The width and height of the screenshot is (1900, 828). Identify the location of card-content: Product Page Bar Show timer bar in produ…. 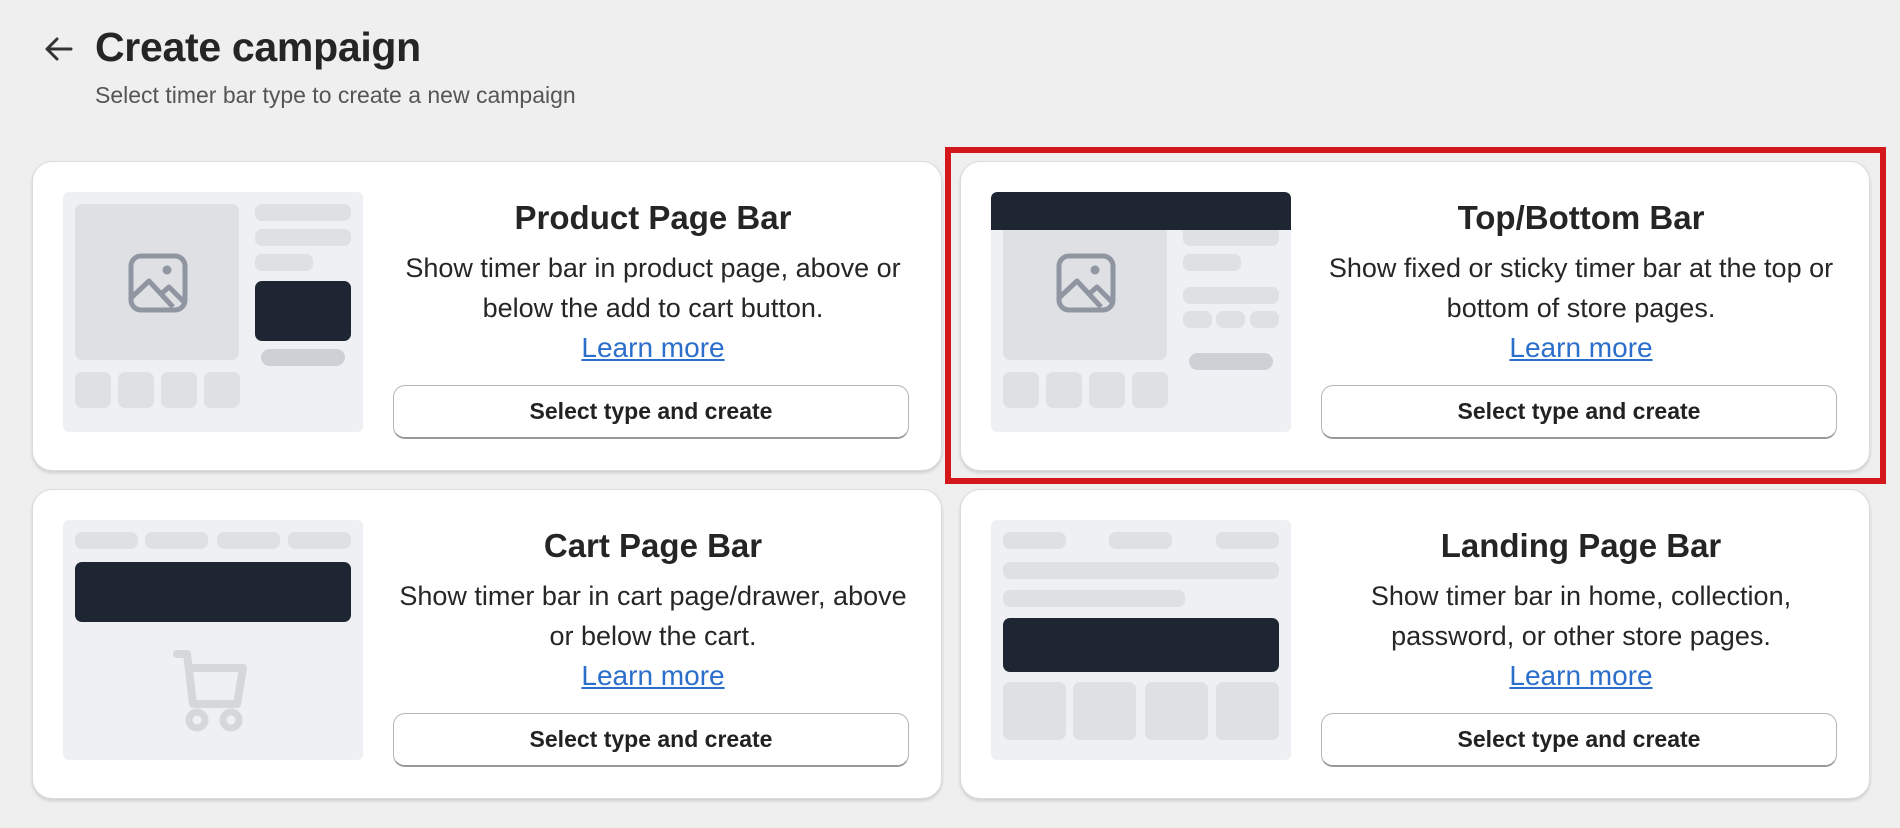
(653, 280).